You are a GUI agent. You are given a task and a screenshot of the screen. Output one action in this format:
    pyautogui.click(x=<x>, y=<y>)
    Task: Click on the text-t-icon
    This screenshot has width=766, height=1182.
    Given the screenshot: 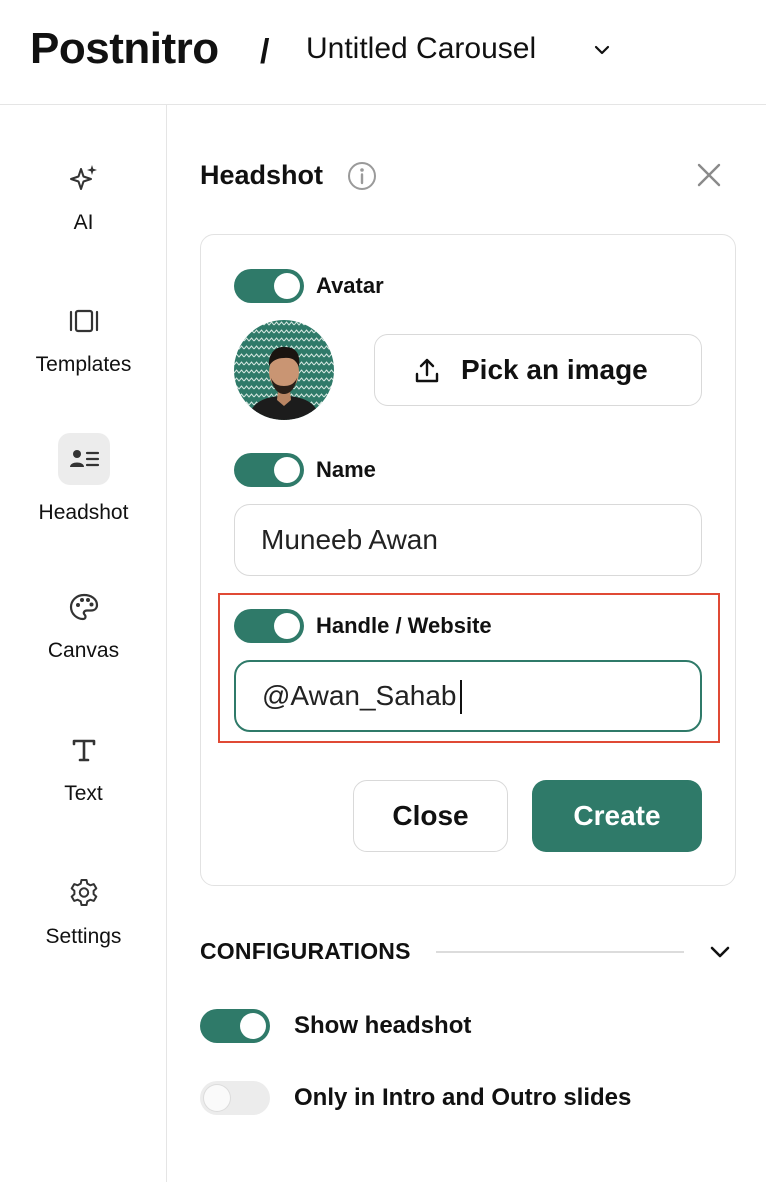 What is the action you would take?
    pyautogui.click(x=84, y=750)
    